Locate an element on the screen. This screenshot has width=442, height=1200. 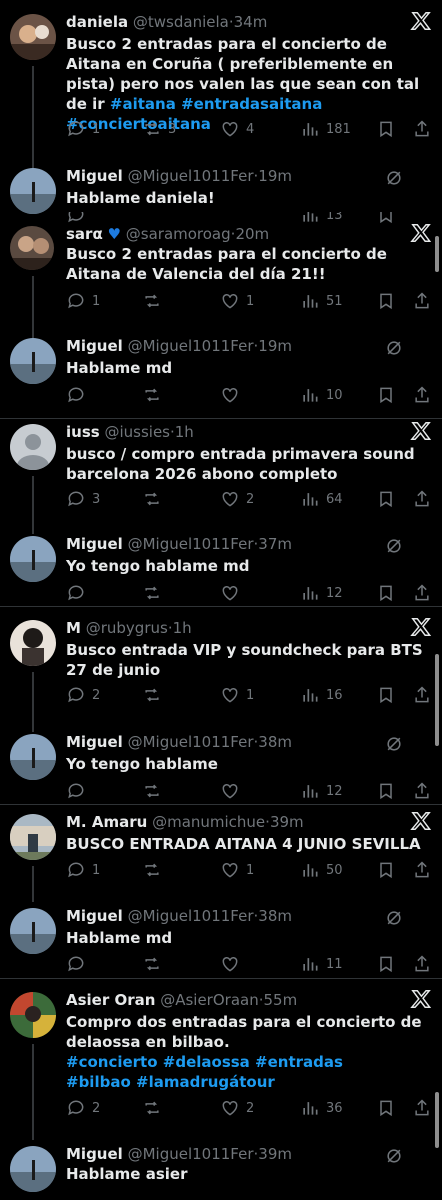
views-button: 50 is located at coordinates (321, 870).